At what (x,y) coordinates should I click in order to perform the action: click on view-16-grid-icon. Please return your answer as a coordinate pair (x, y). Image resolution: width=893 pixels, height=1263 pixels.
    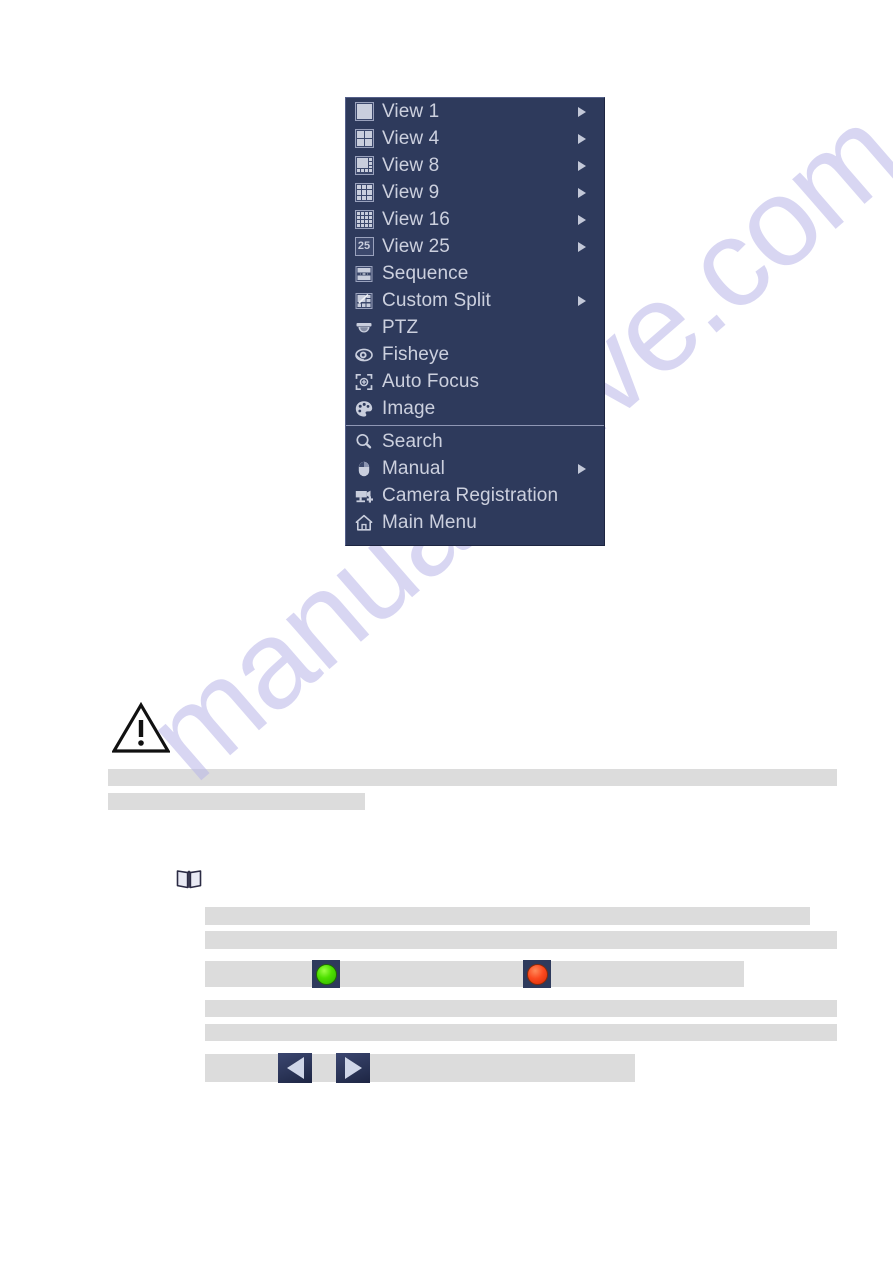
    Looking at the image, I should click on (364, 220).